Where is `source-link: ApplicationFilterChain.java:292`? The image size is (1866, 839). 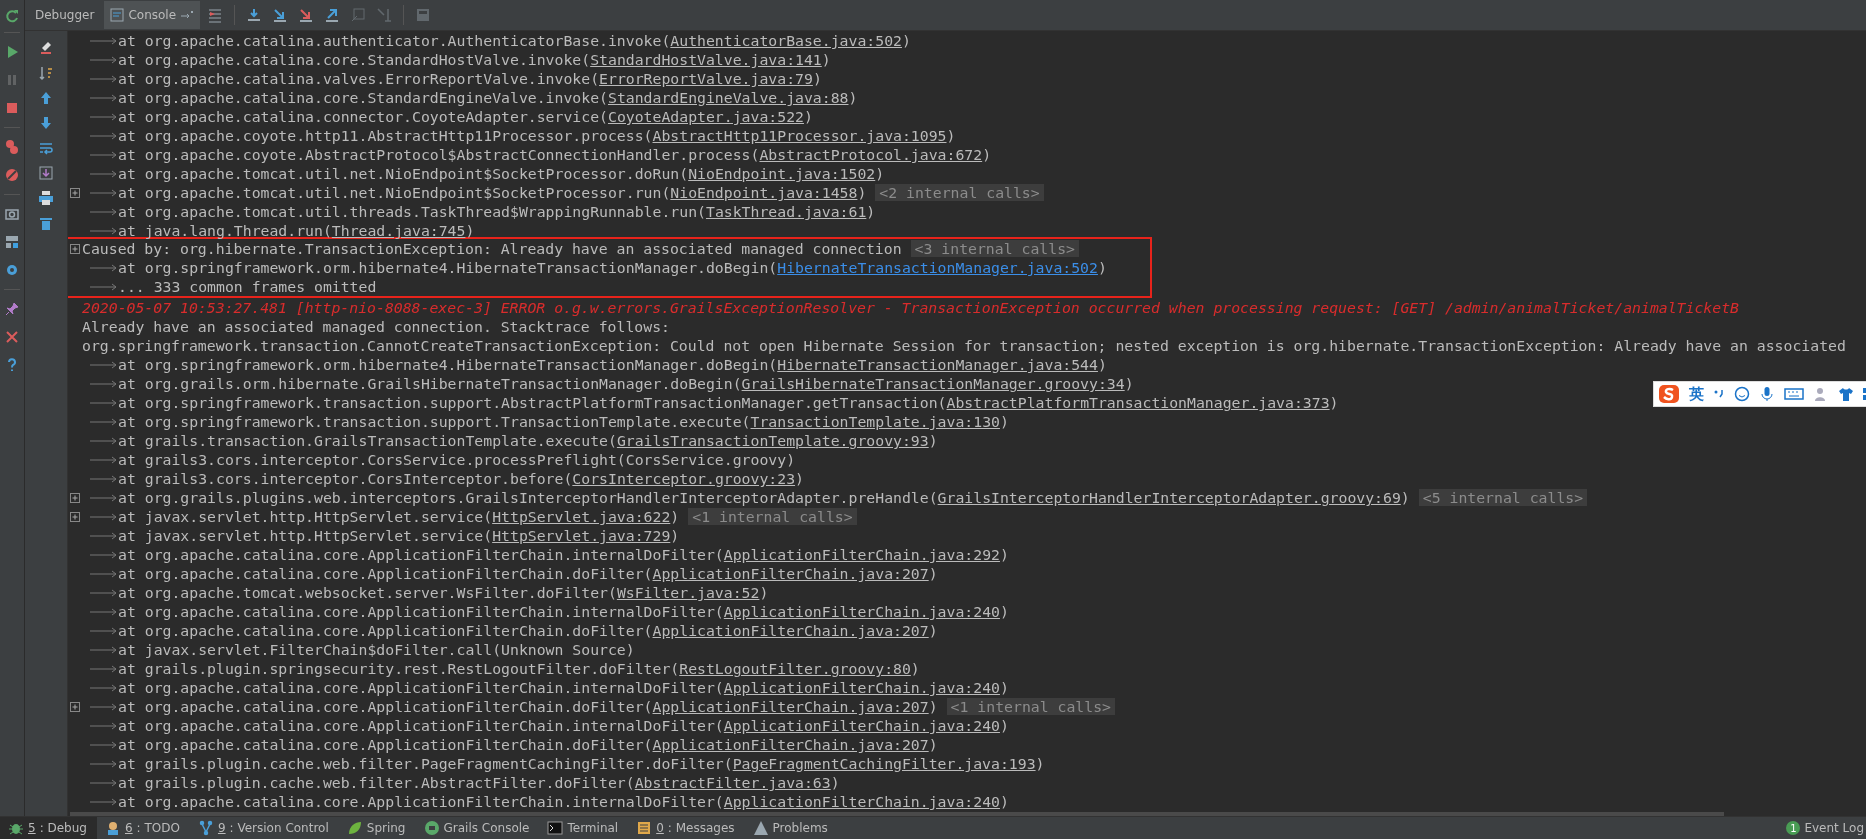
source-link: ApplicationFilterChain.java:292 is located at coordinates (861, 554).